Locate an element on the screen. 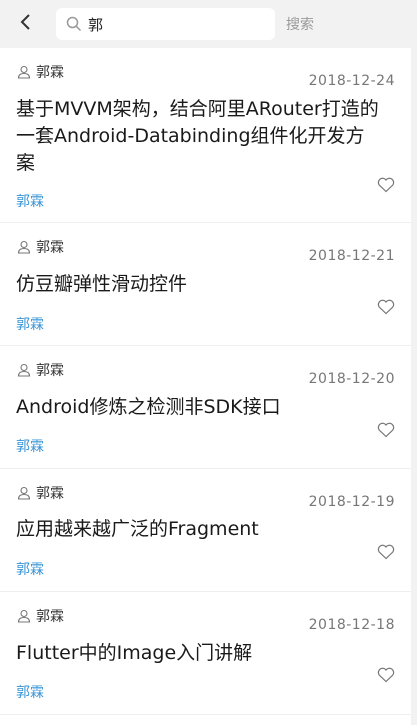  search-input is located at coordinates (173, 24).